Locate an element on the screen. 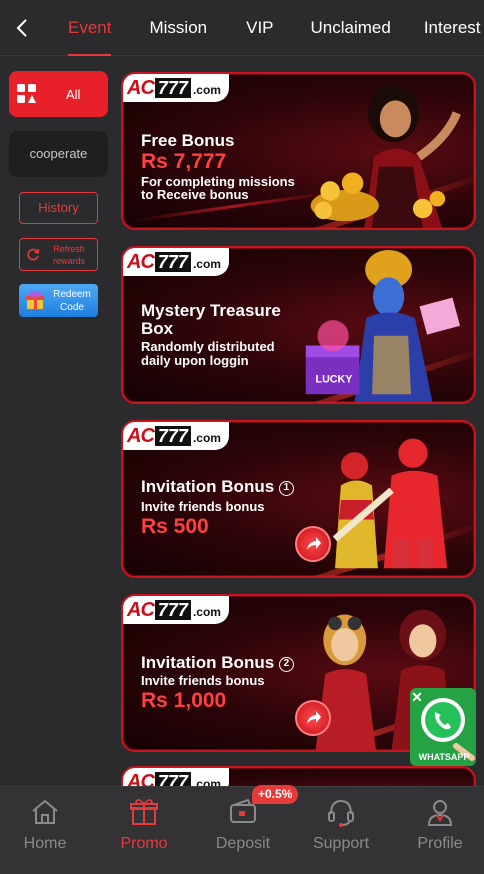 This screenshot has width=484, height=874. banner-title: Invitation Bonus 2 is located at coordinates (217, 663).